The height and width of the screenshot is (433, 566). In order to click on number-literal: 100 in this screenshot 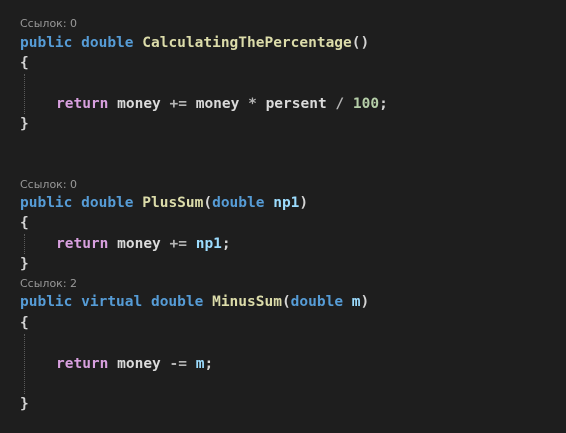, I will do `click(366, 104)`.